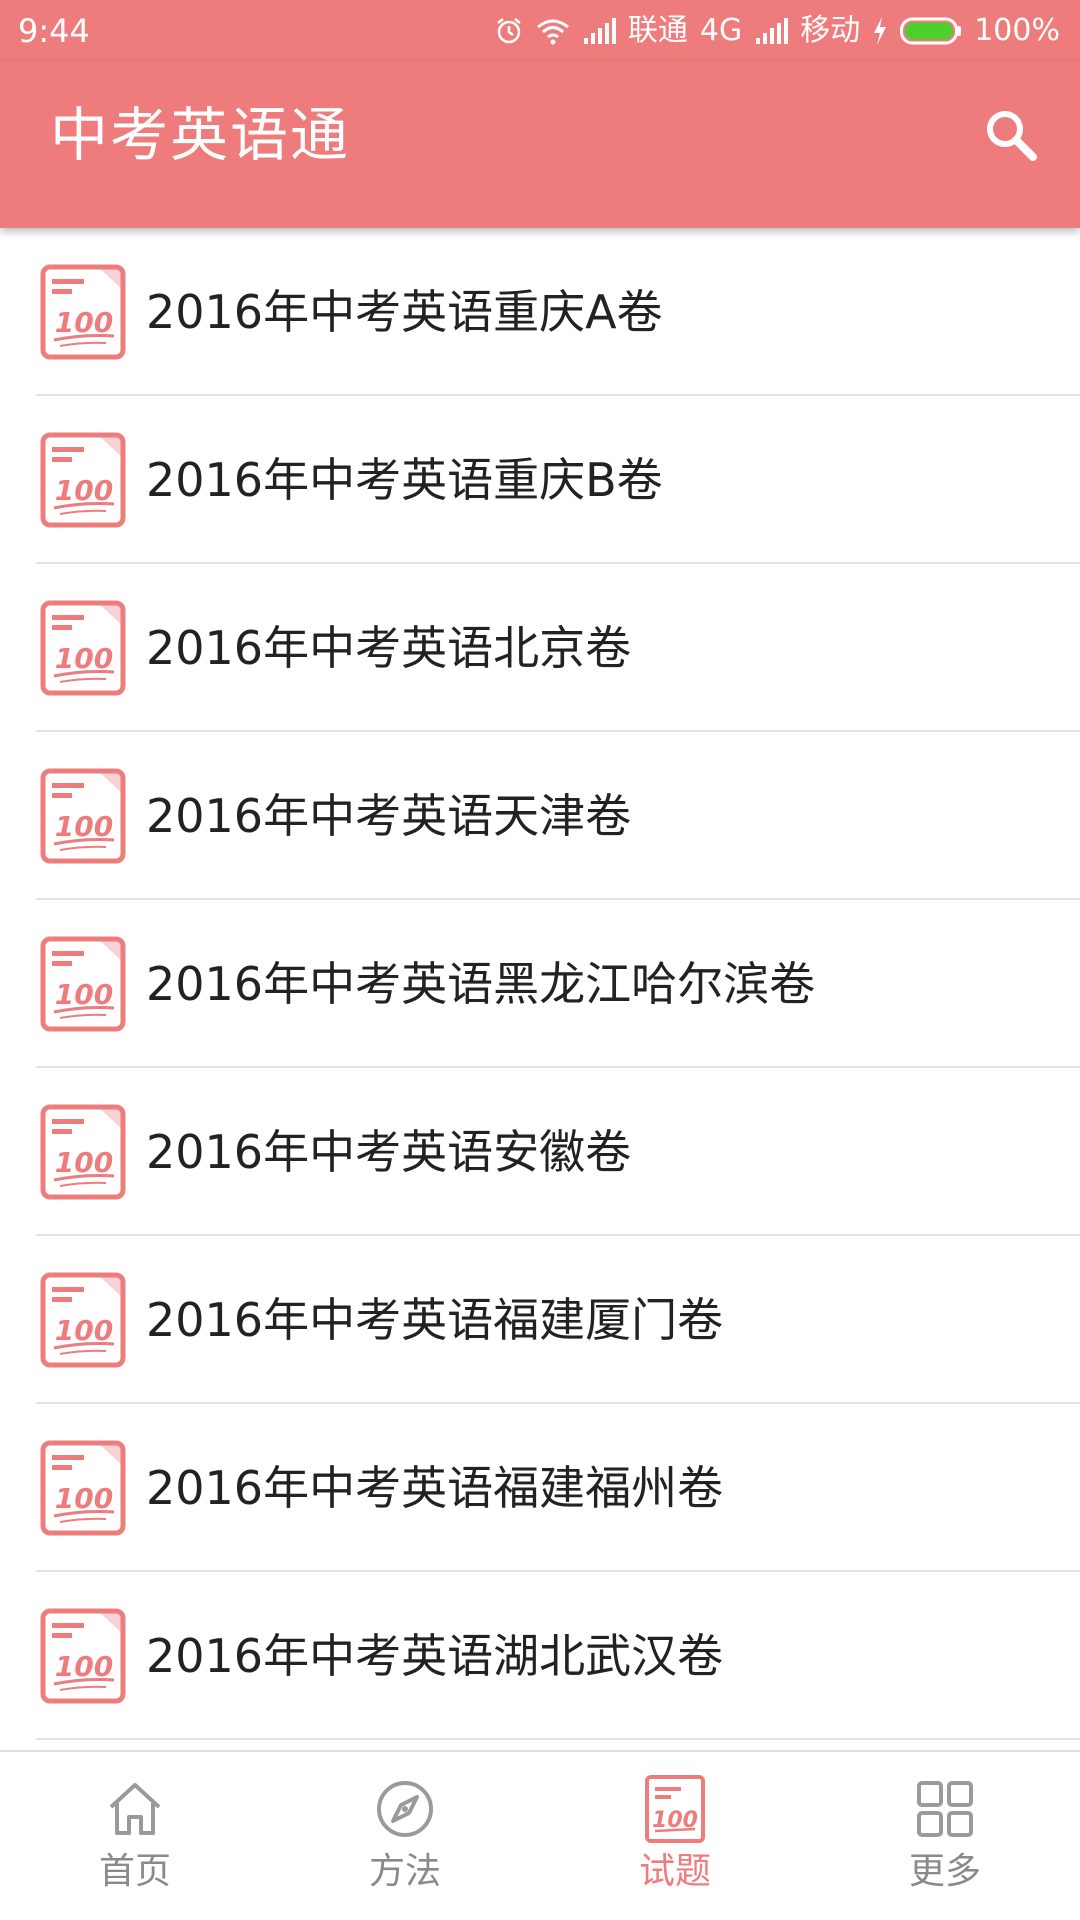 The image size is (1080, 1920). What do you see at coordinates (674, 1871) in the screenshot?
I see `nav-label-exam: 试题` at bounding box center [674, 1871].